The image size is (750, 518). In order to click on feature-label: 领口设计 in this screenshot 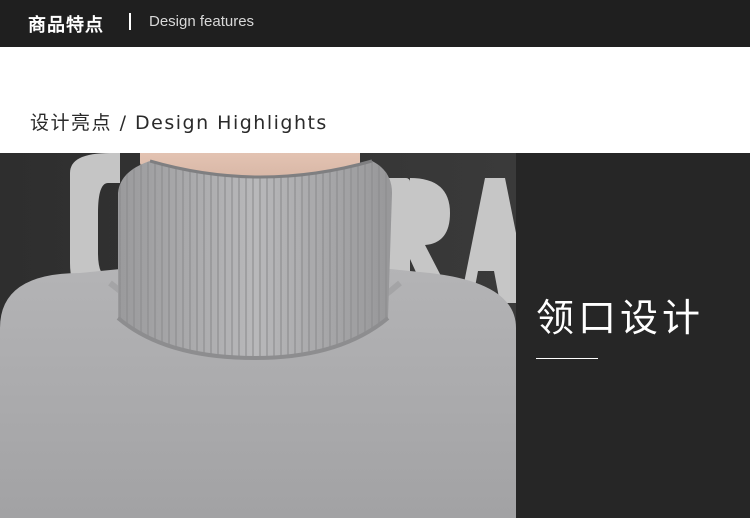, I will do `click(620, 318)`.